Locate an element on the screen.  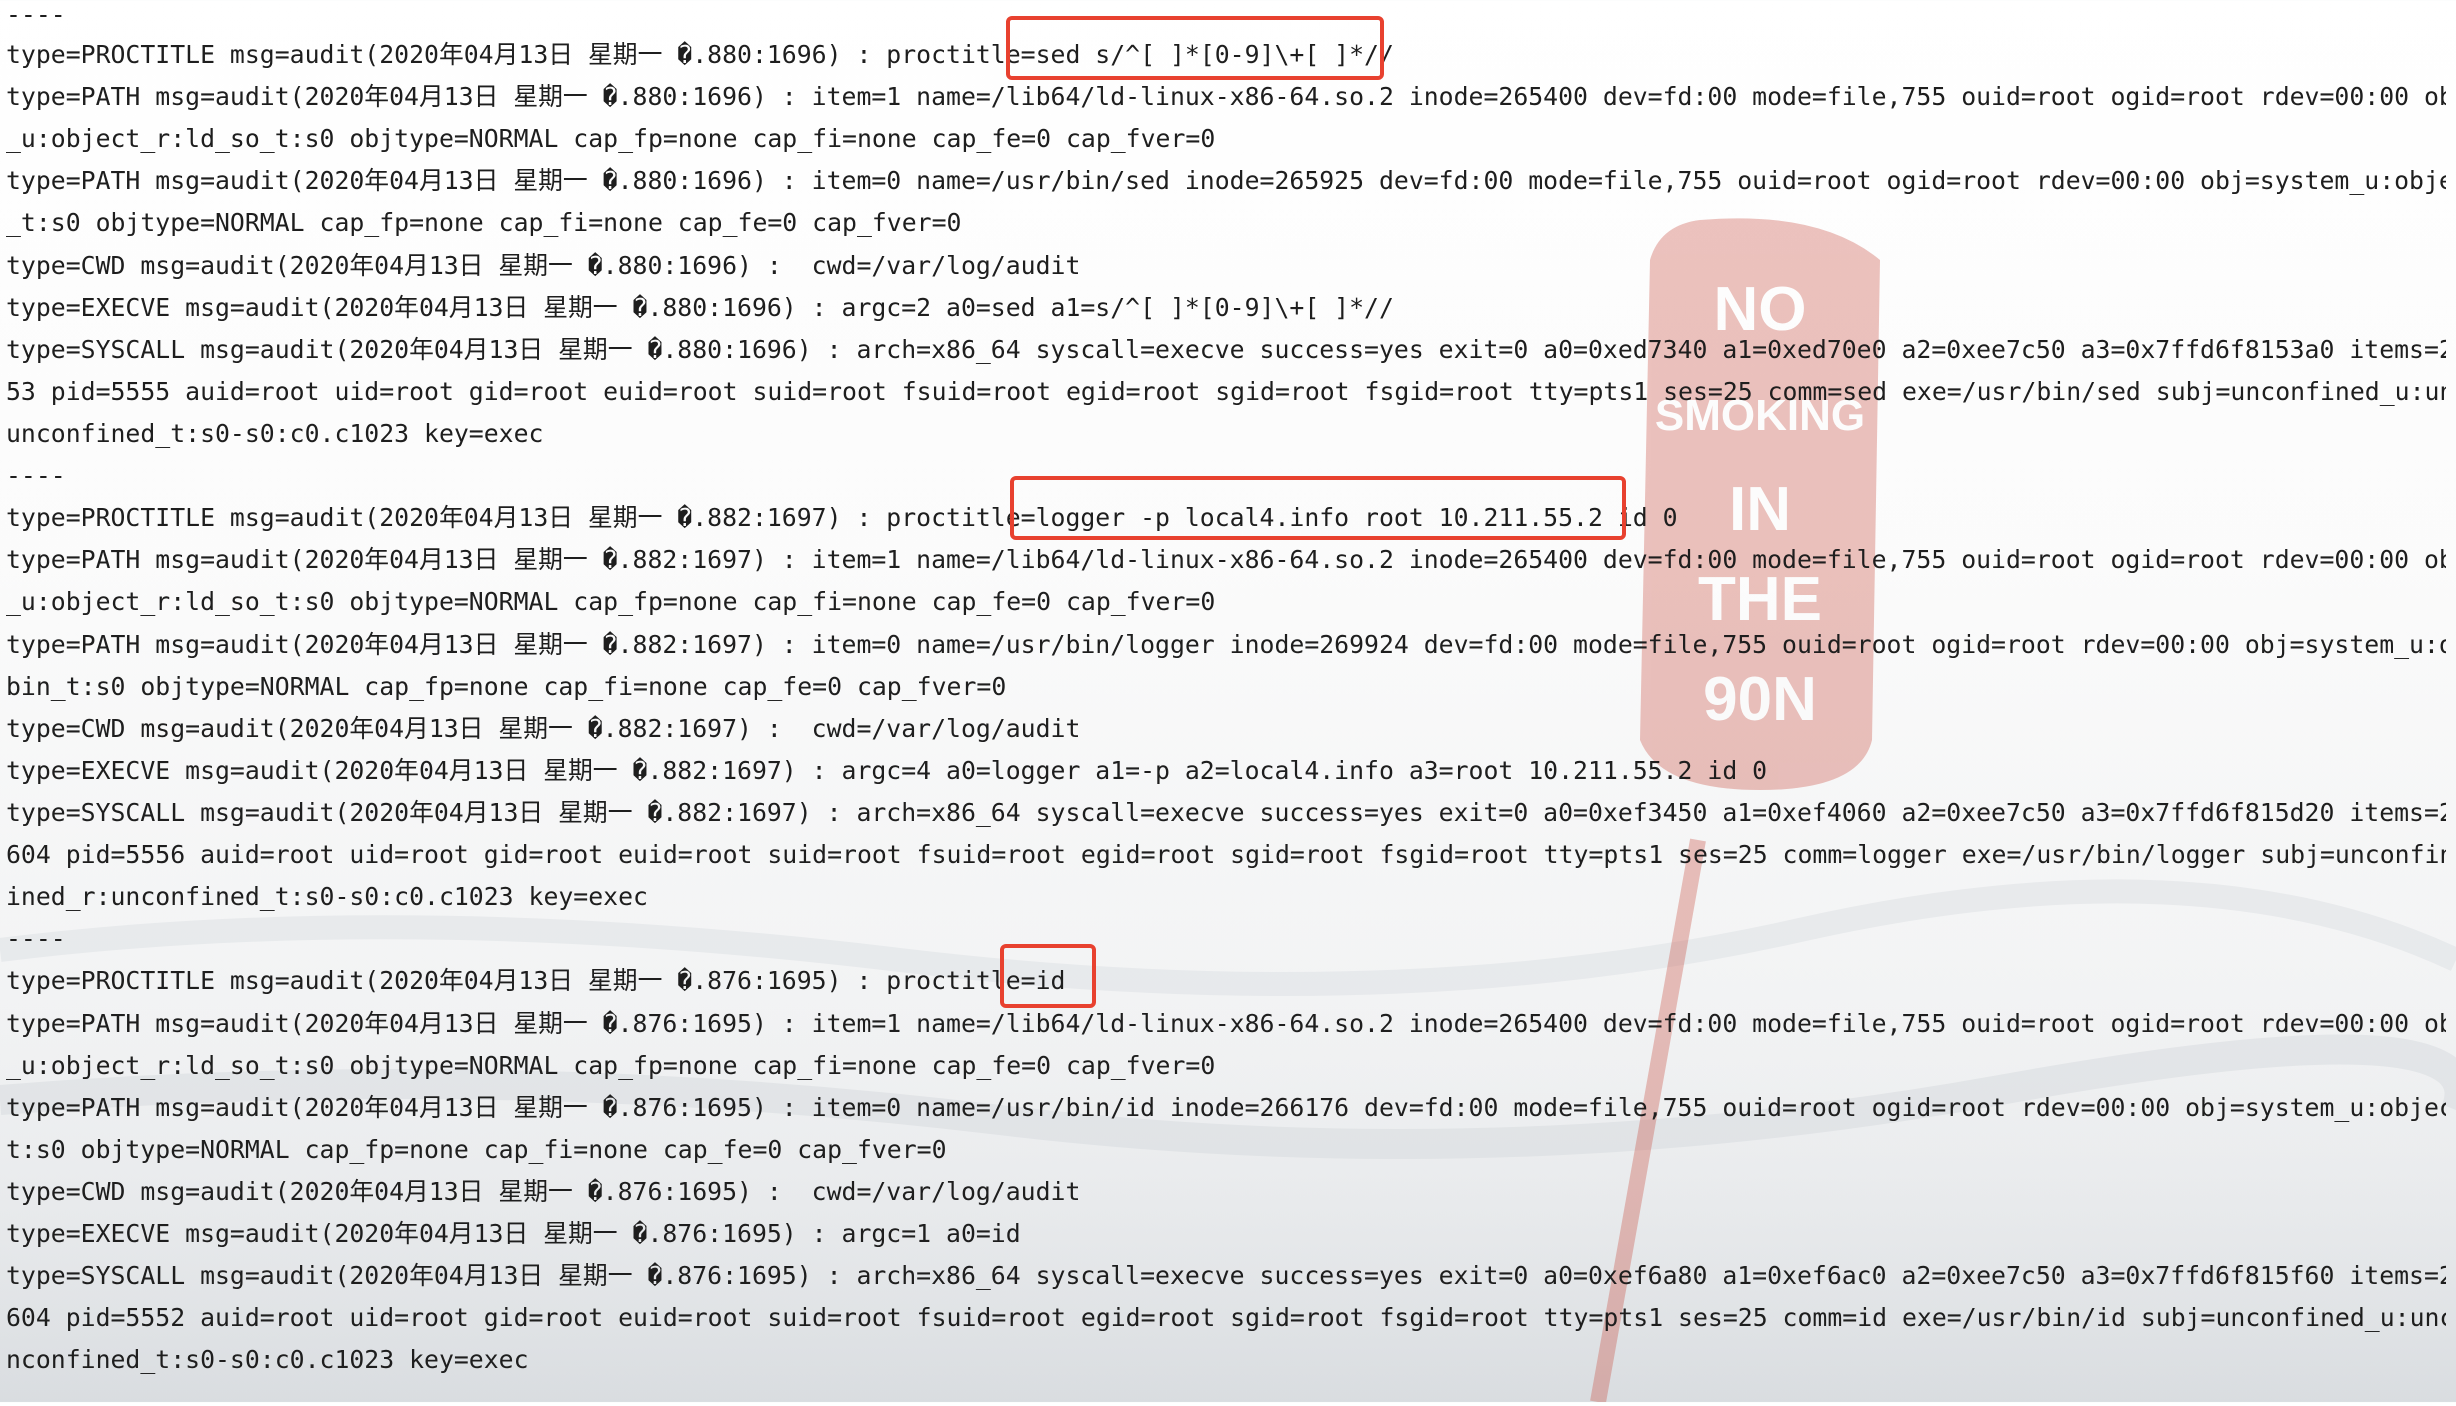
highlight-box-id is located at coordinates (1048, 976).